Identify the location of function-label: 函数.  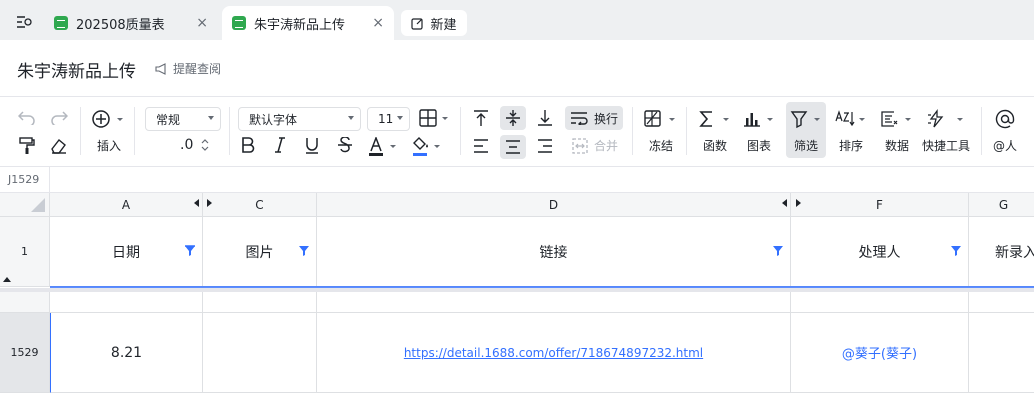
(714, 146).